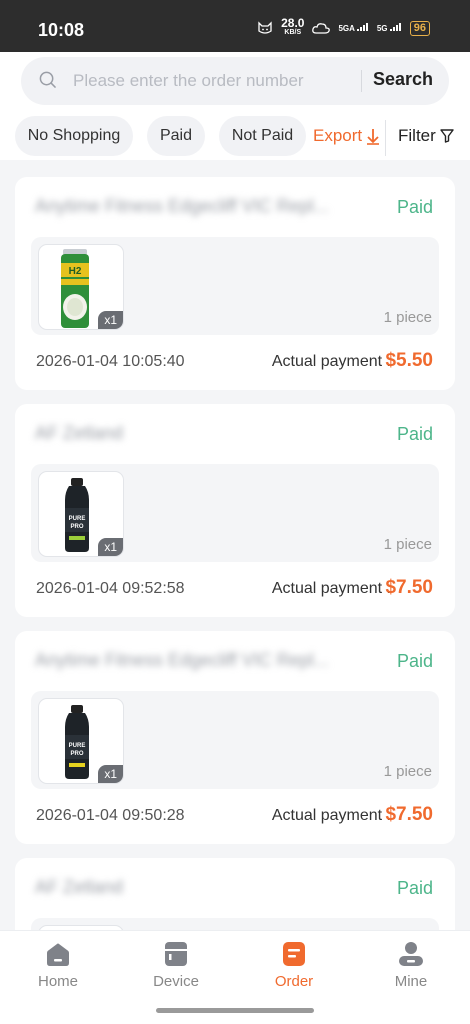 This screenshot has width=470, height=1024. I want to click on cloud-icon, so click(321, 28).